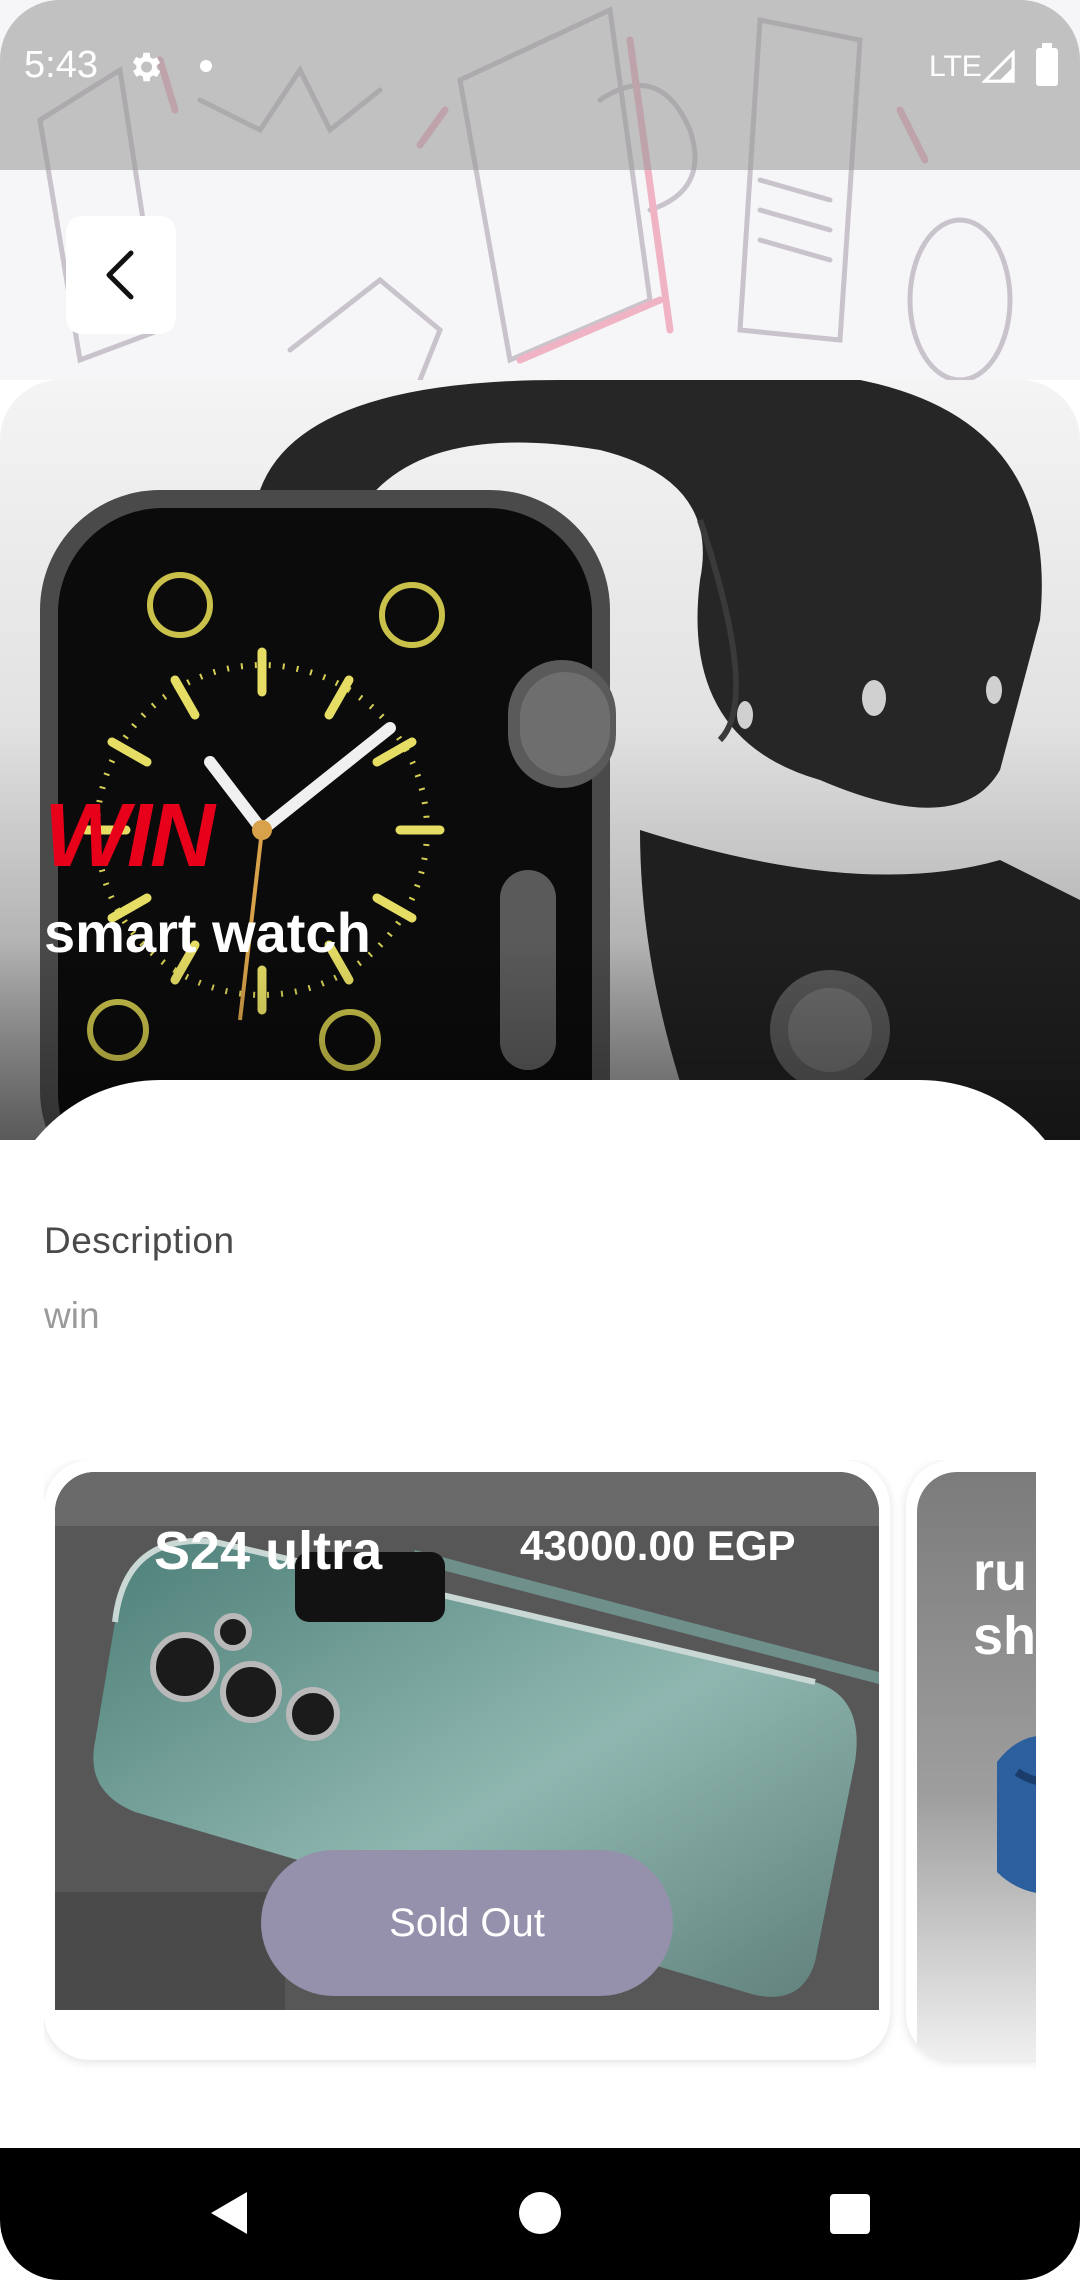  What do you see at coordinates (139, 1240) in the screenshot?
I see `description-heading: Description` at bounding box center [139, 1240].